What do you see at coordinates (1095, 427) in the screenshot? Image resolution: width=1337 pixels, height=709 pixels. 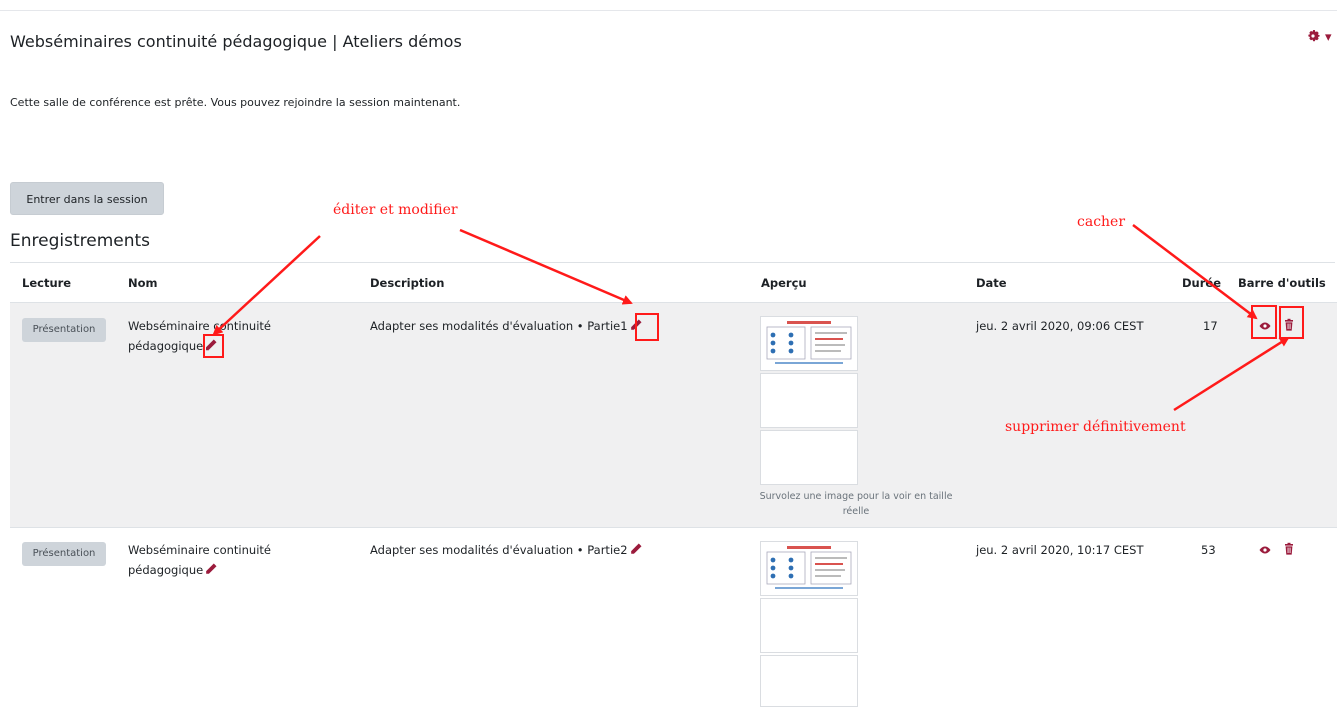 I see `annotation-delete-label: supprimer définitivement` at bounding box center [1095, 427].